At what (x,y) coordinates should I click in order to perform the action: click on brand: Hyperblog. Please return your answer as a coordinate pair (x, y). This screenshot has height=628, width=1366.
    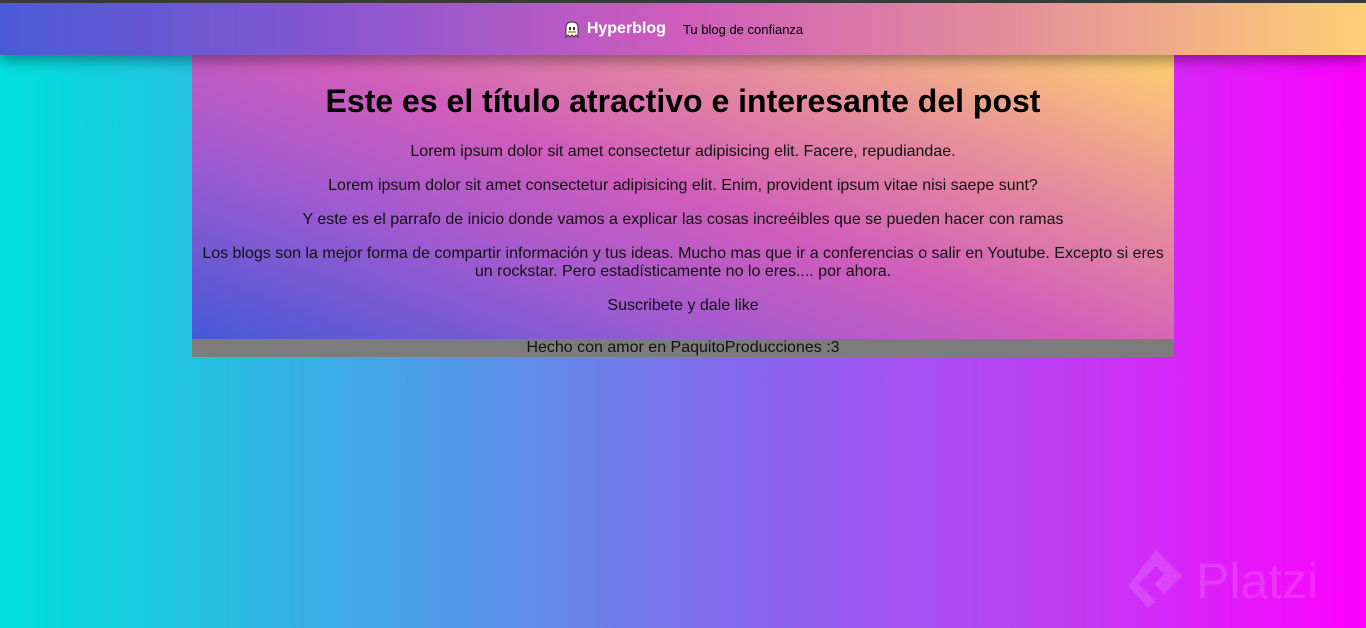
    Looking at the image, I should click on (623, 29).